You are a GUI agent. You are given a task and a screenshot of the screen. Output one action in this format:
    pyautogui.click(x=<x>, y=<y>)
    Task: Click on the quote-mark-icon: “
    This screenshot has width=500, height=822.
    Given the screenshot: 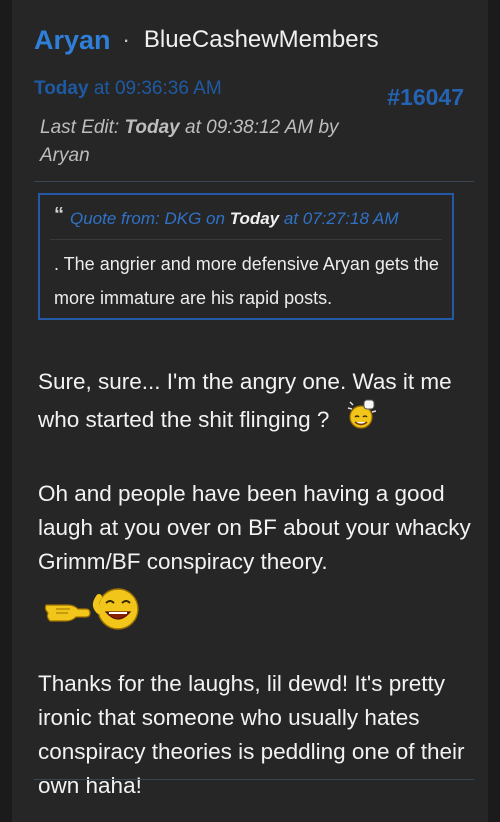 What is the action you would take?
    pyautogui.click(x=59, y=215)
    